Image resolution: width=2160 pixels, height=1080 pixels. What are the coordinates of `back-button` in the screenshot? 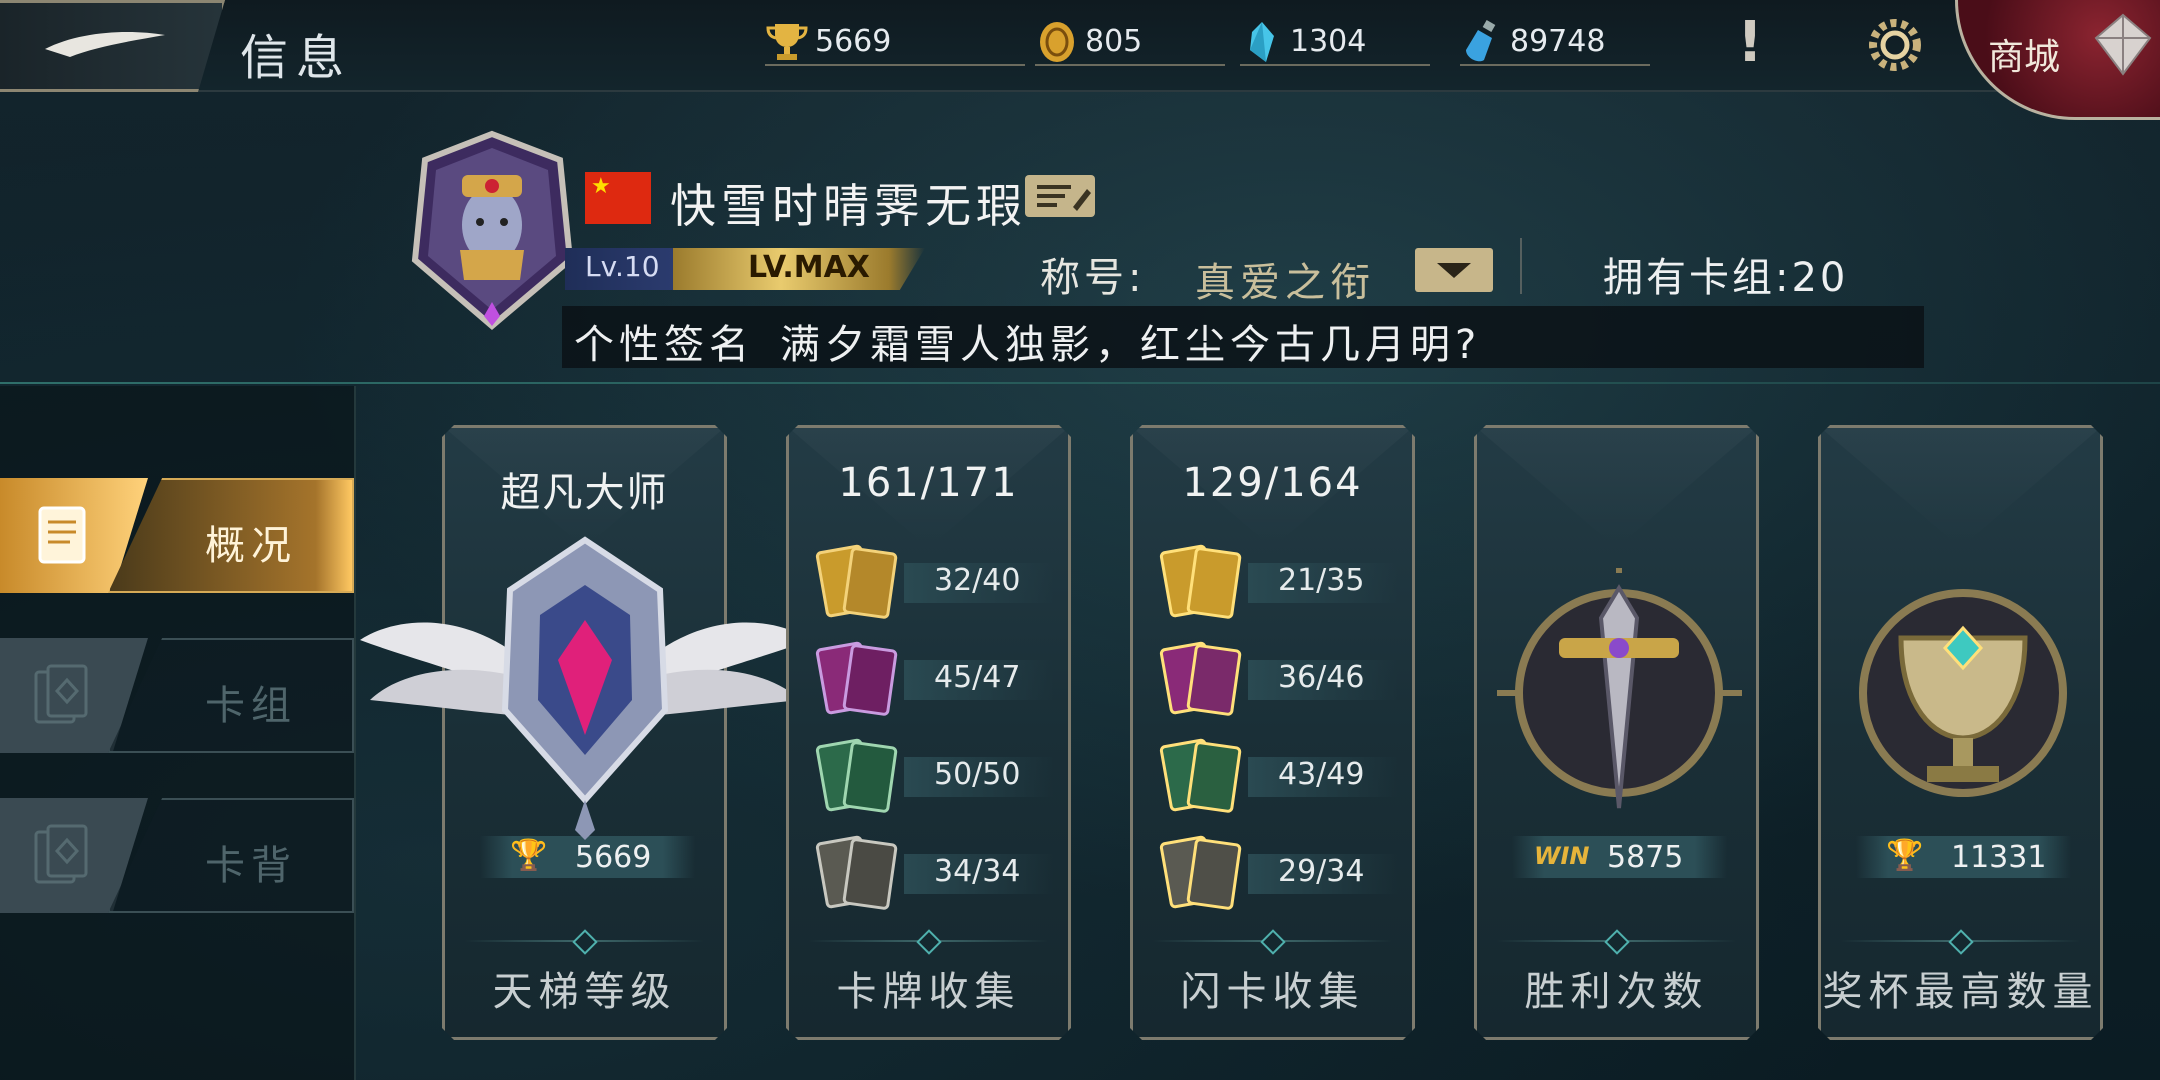 It's located at (112, 46).